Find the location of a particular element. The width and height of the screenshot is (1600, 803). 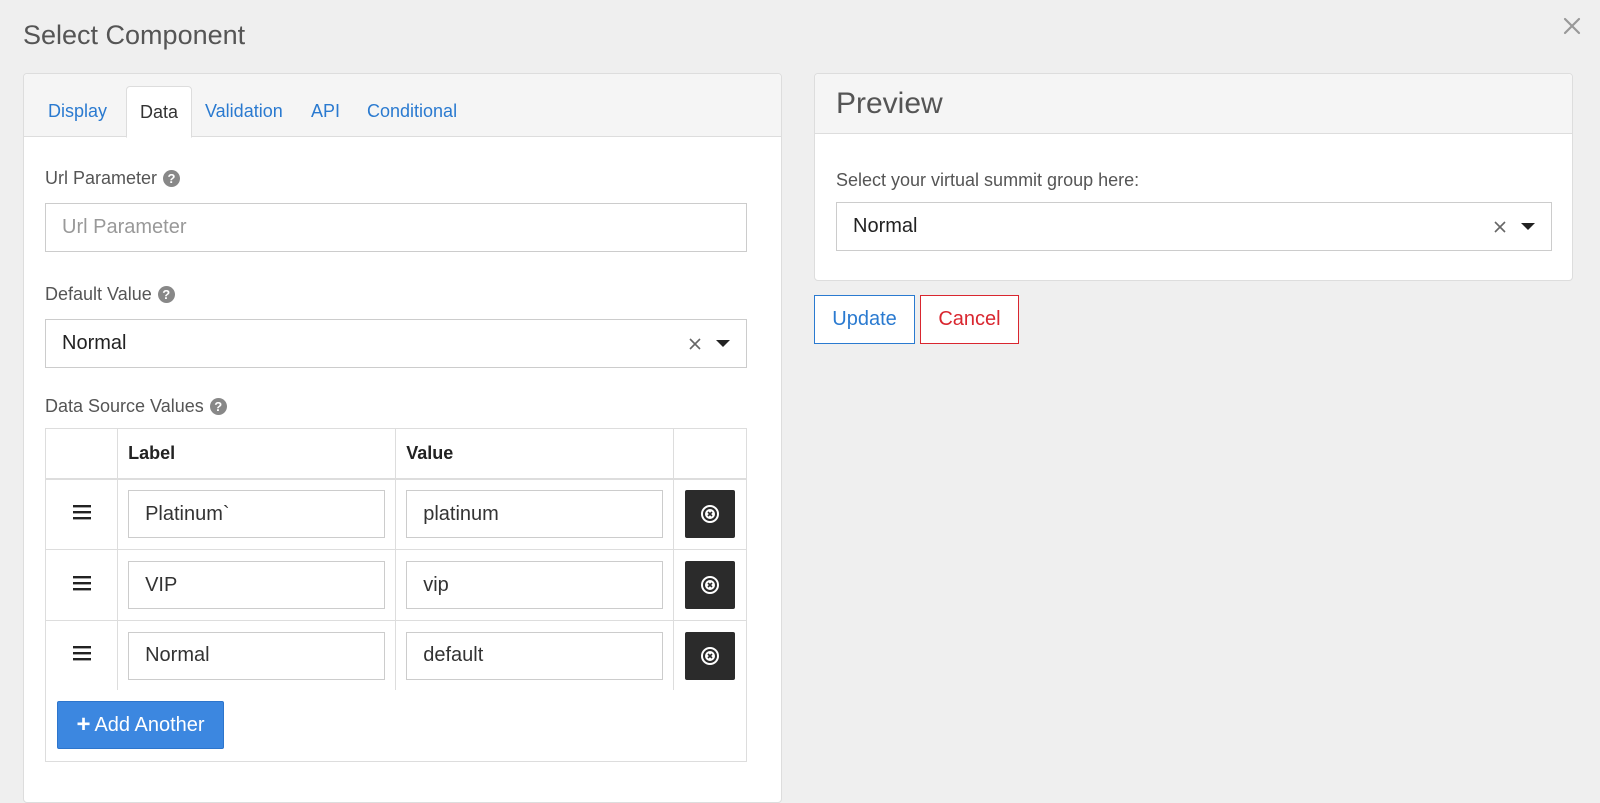

drag-column-header is located at coordinates (81, 454).